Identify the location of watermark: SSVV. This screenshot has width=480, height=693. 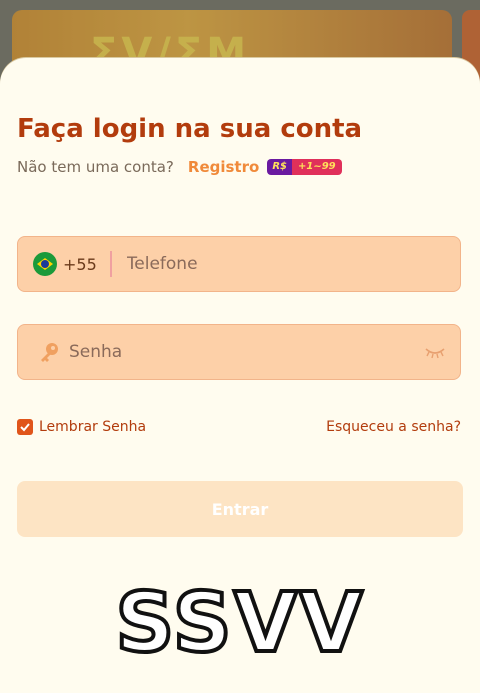
(239, 623).